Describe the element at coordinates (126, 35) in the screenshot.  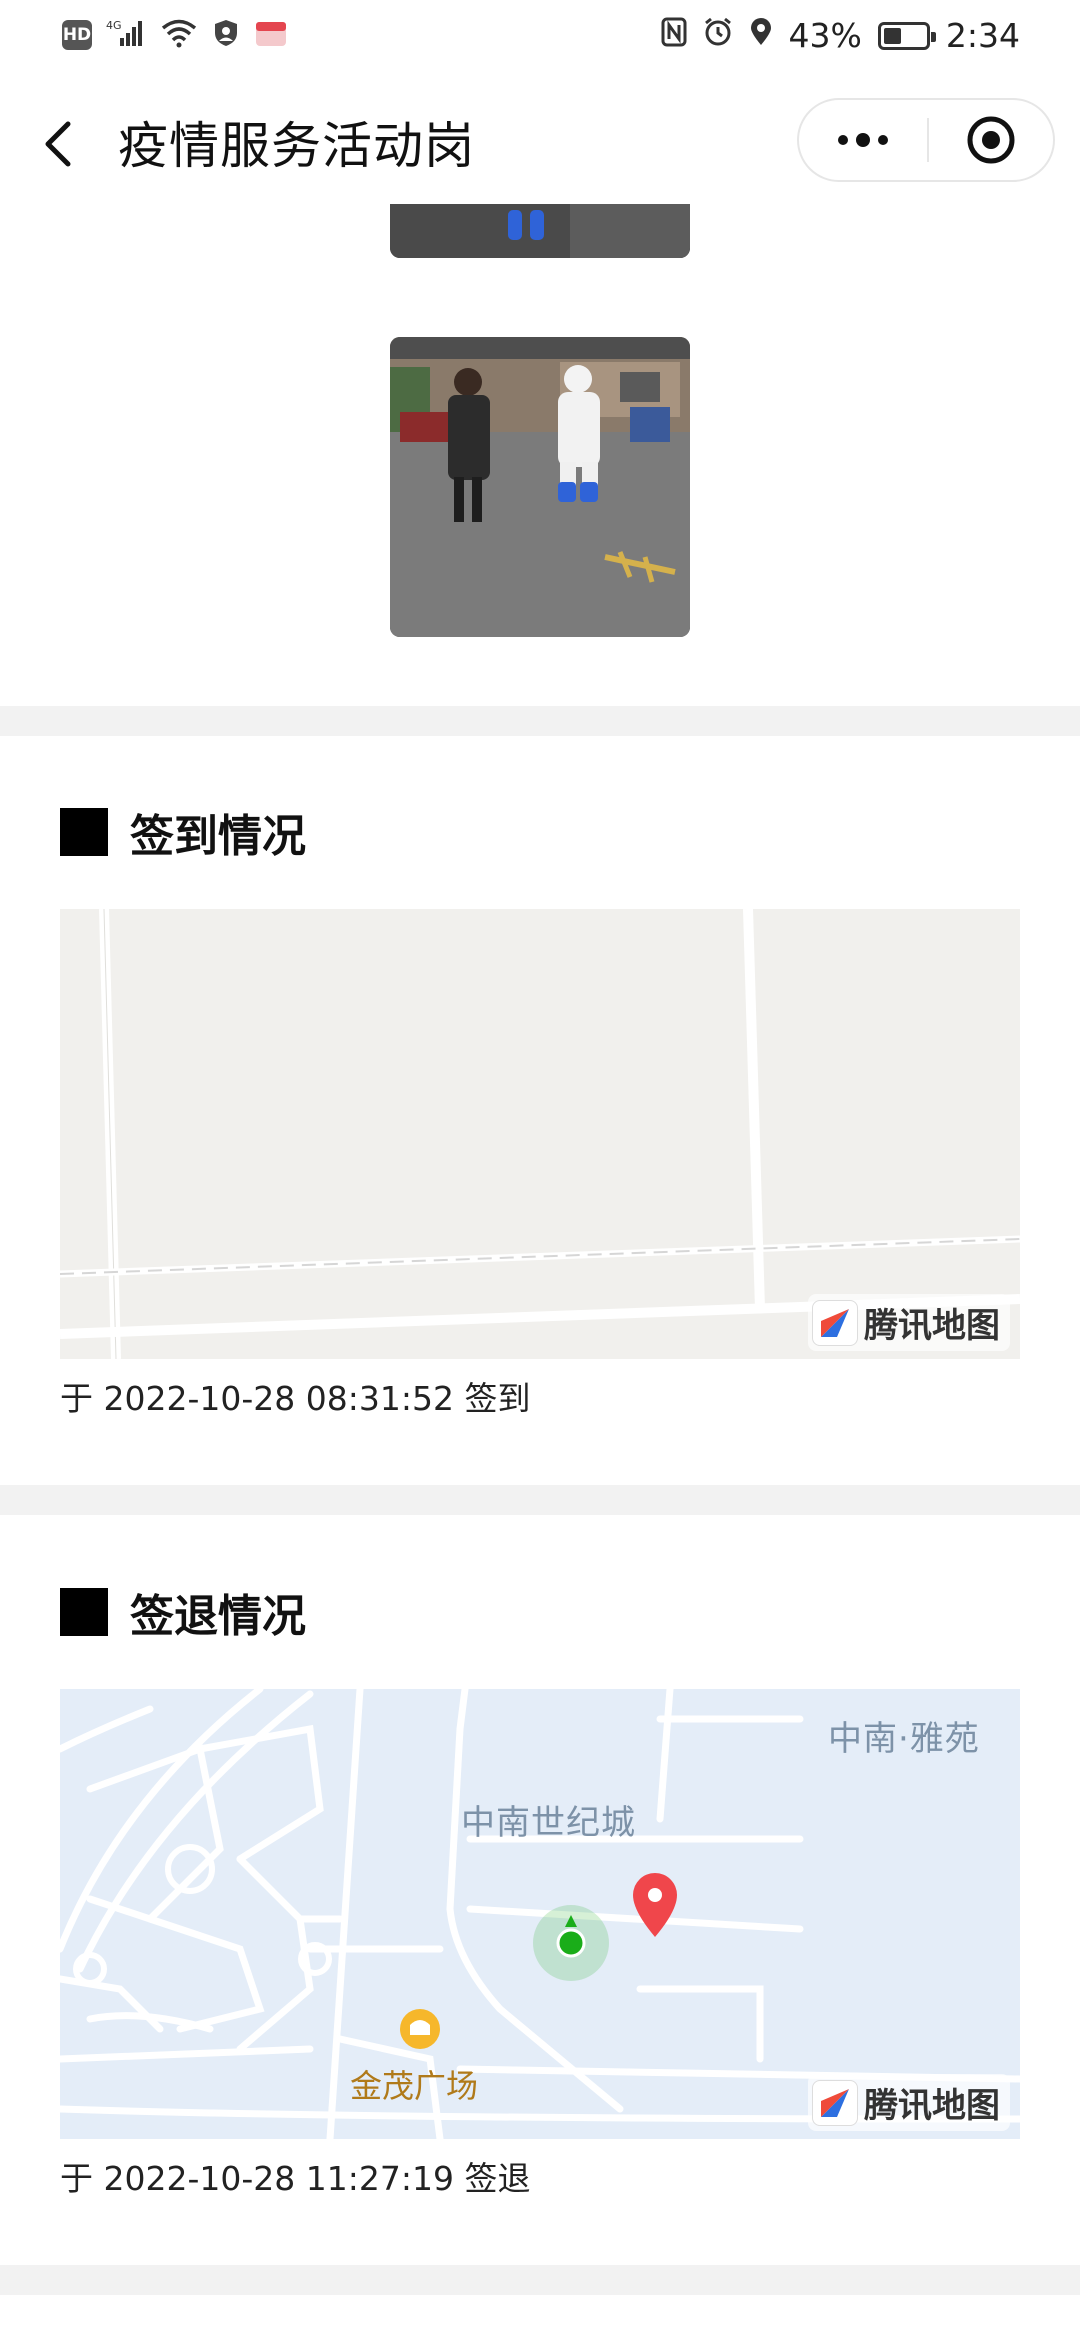
I see `signal-icon: 4G` at that location.